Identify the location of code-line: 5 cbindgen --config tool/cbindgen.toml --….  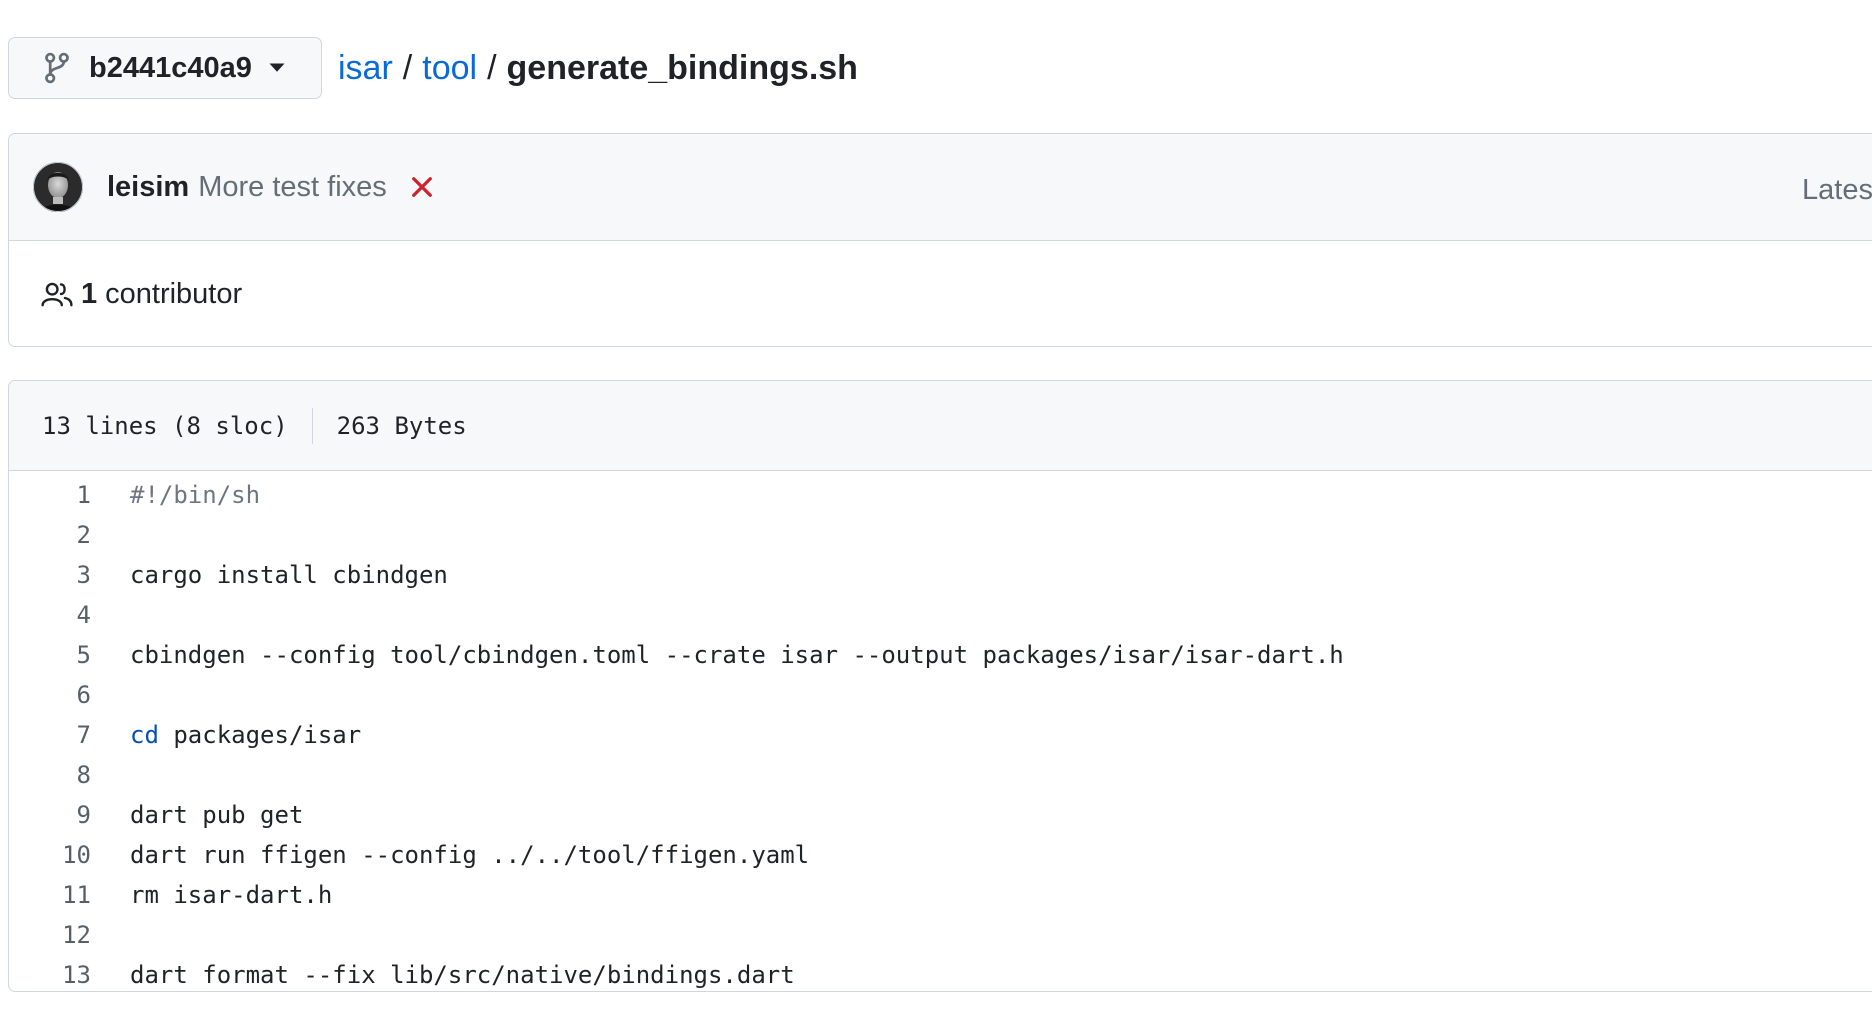
(940, 655).